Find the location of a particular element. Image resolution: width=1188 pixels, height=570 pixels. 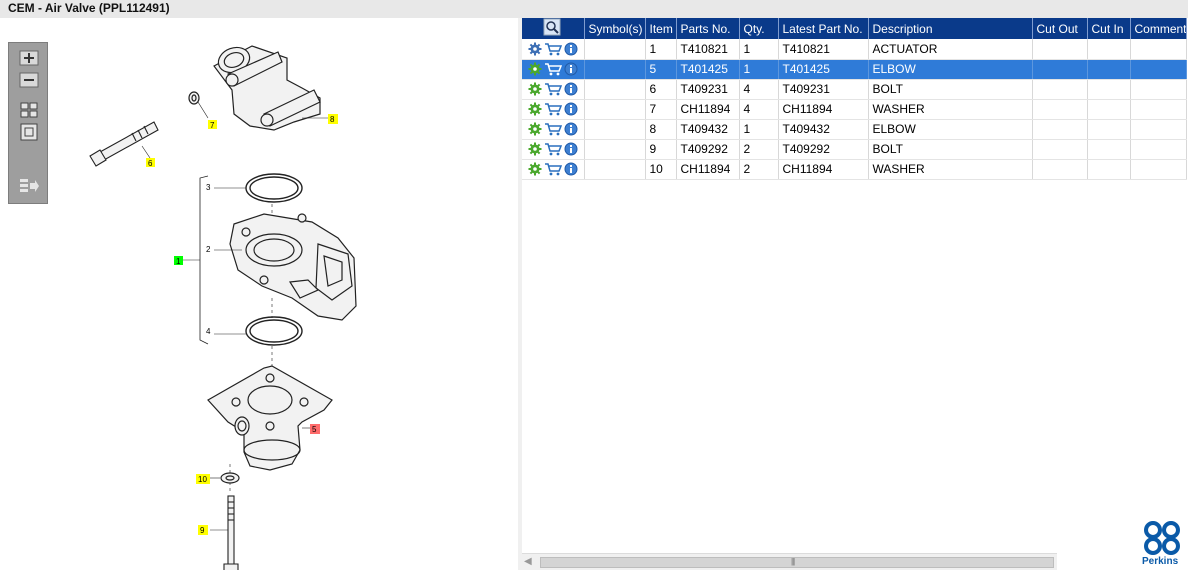

assembly-gear-icon is located at coordinates (535, 49).